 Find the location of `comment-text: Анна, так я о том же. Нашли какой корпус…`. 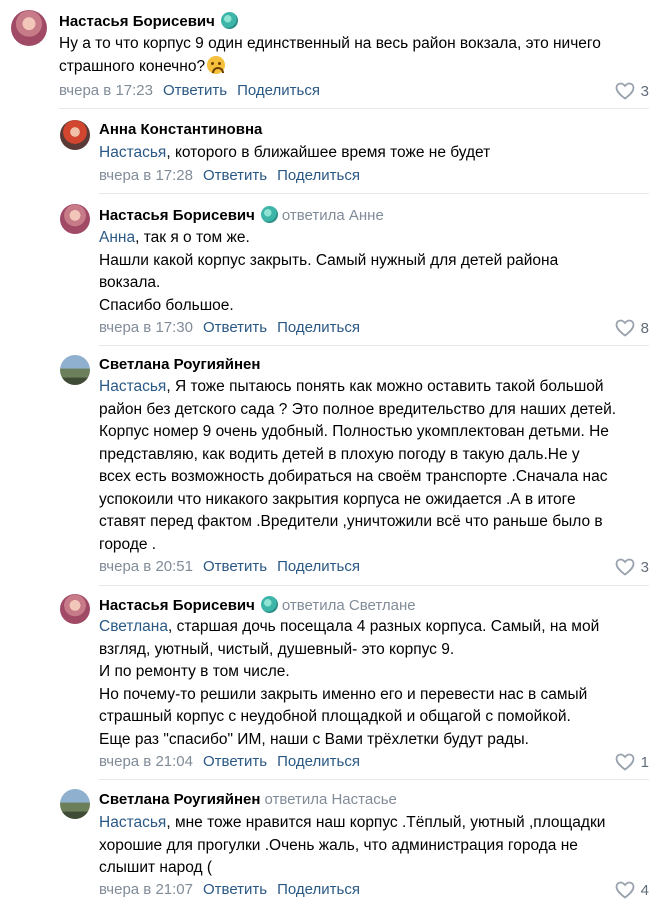

comment-text: Анна, так я о том же. Нашли какой корпус… is located at coordinates (328, 272).